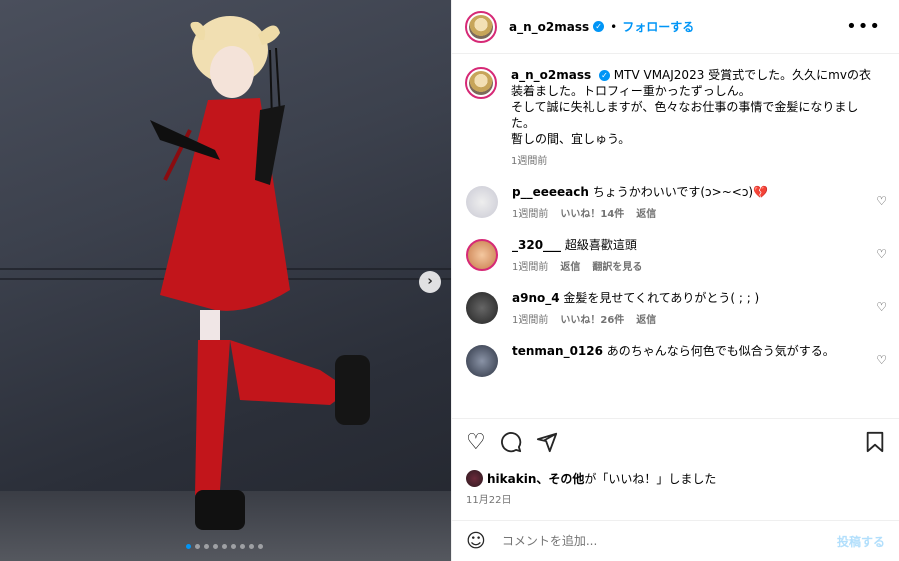 This screenshot has height=561, width=899. I want to click on author-avatar, so click(481, 26).